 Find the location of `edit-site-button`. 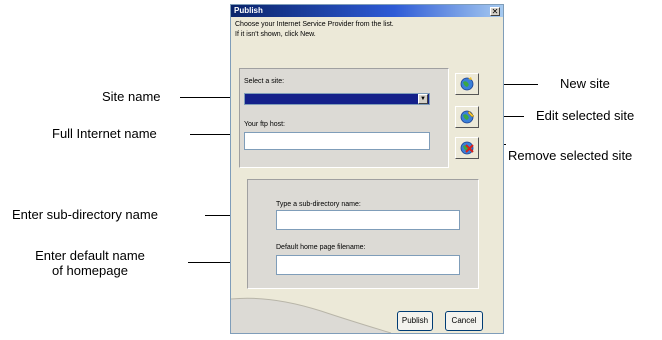

edit-site-button is located at coordinates (467, 117).